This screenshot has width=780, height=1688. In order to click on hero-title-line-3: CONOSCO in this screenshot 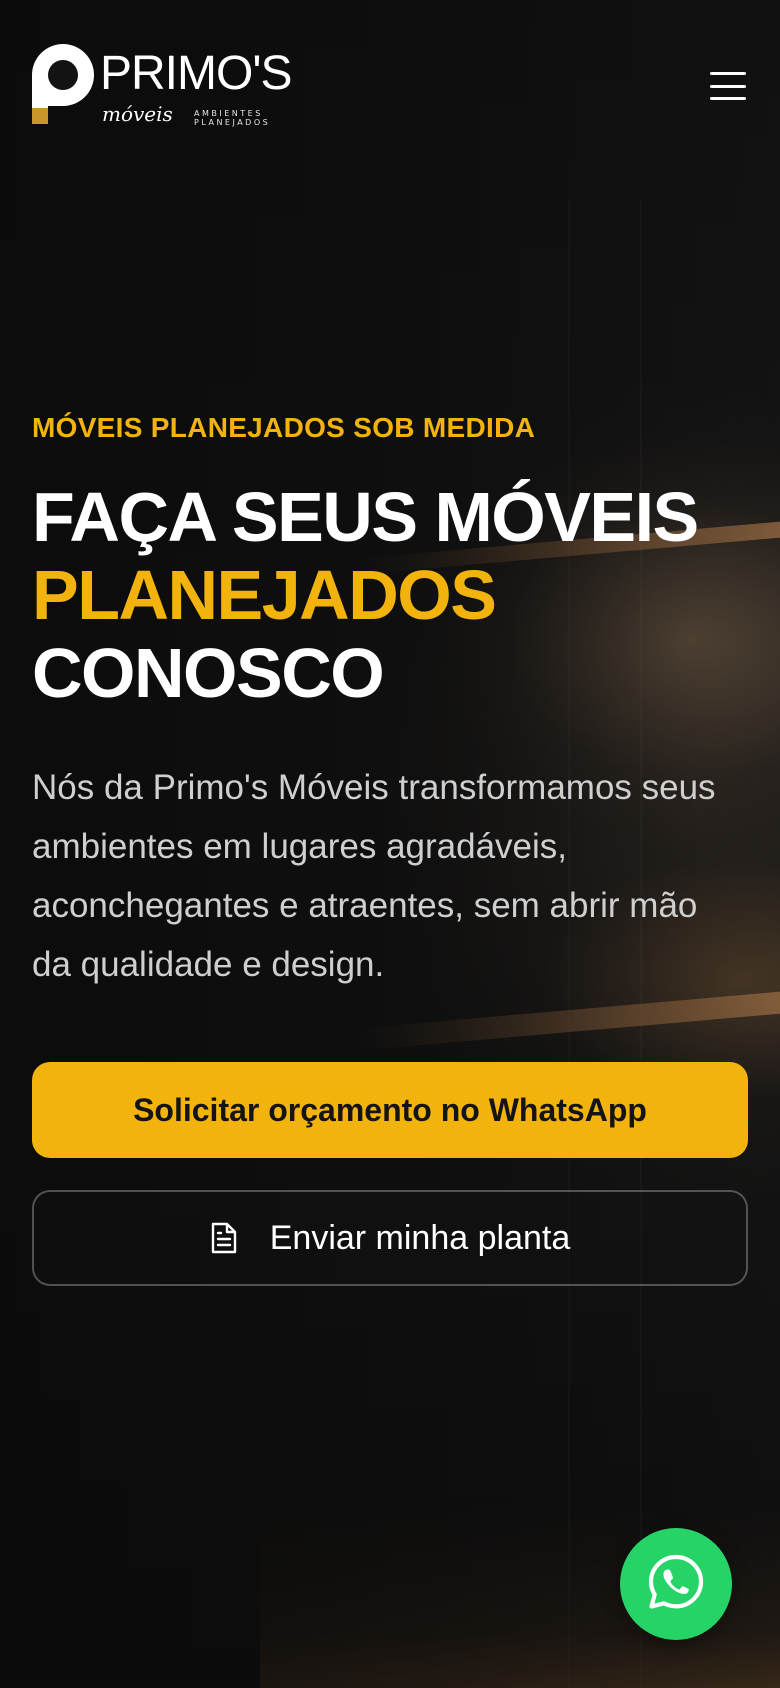, I will do `click(208, 673)`.